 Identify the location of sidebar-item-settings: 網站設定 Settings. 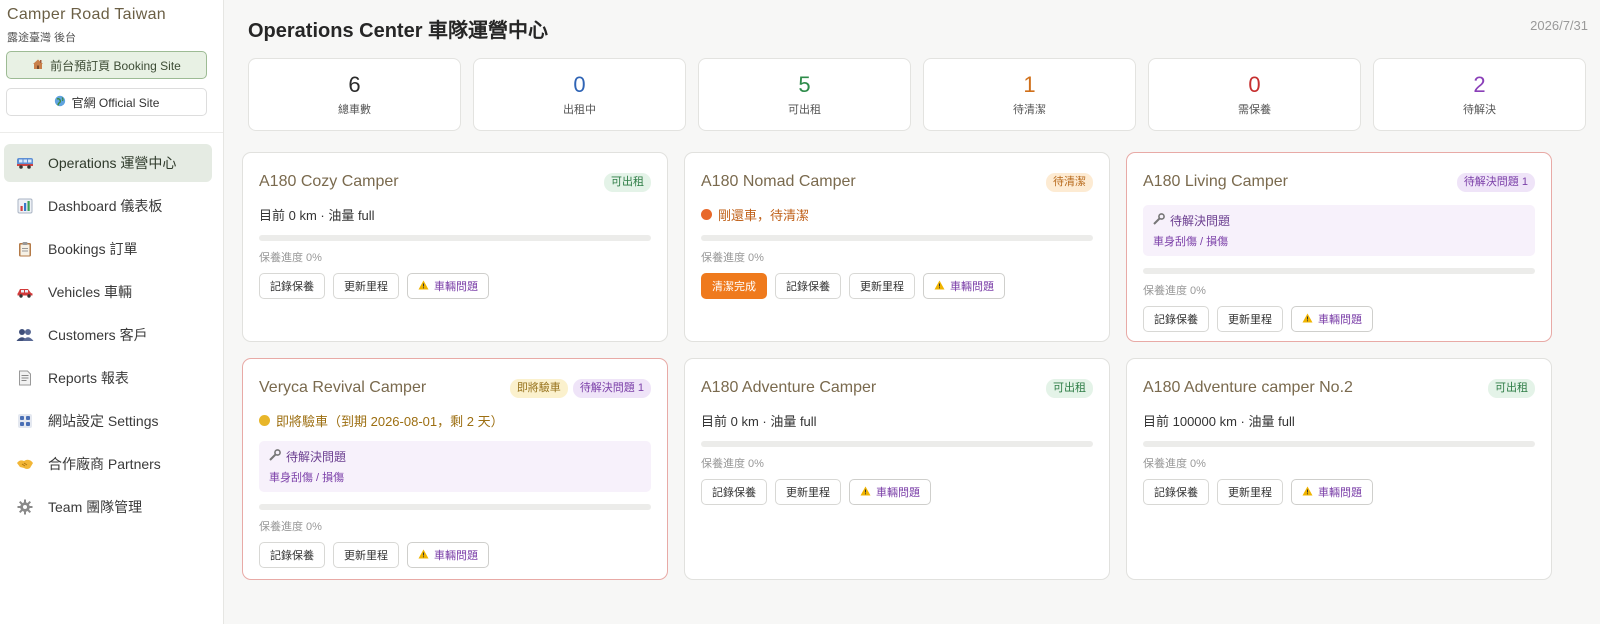
(108, 421).